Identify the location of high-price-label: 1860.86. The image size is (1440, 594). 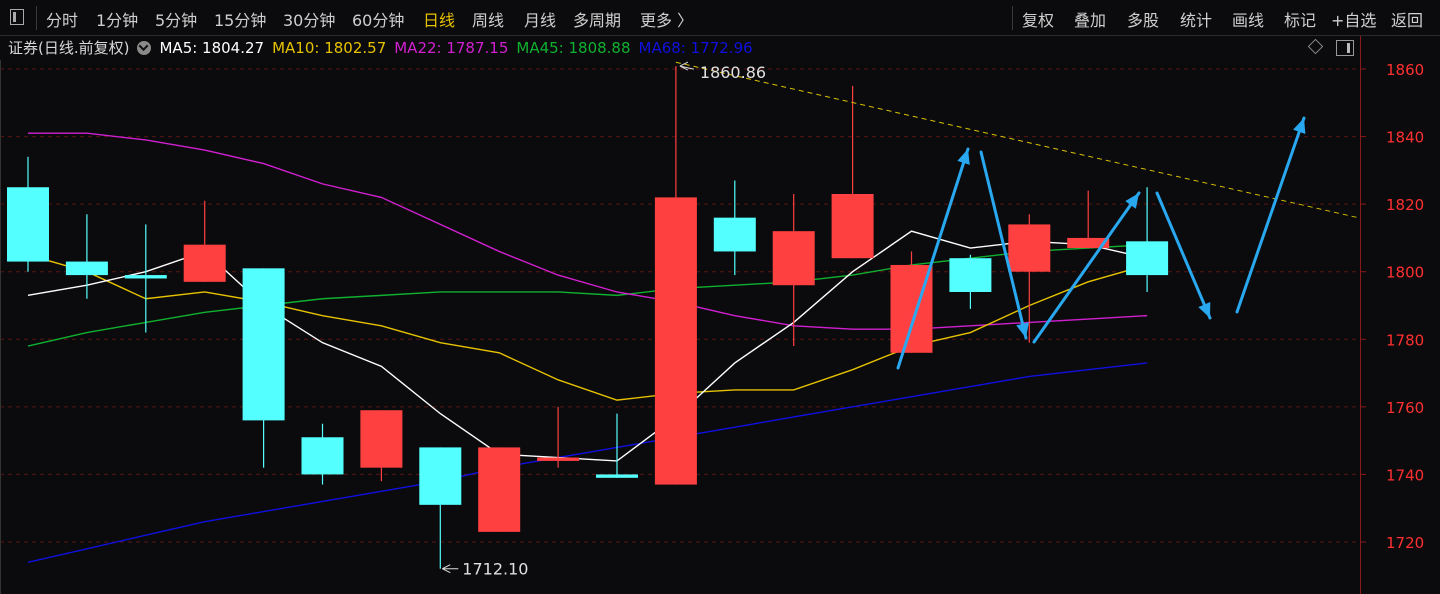
(733, 72).